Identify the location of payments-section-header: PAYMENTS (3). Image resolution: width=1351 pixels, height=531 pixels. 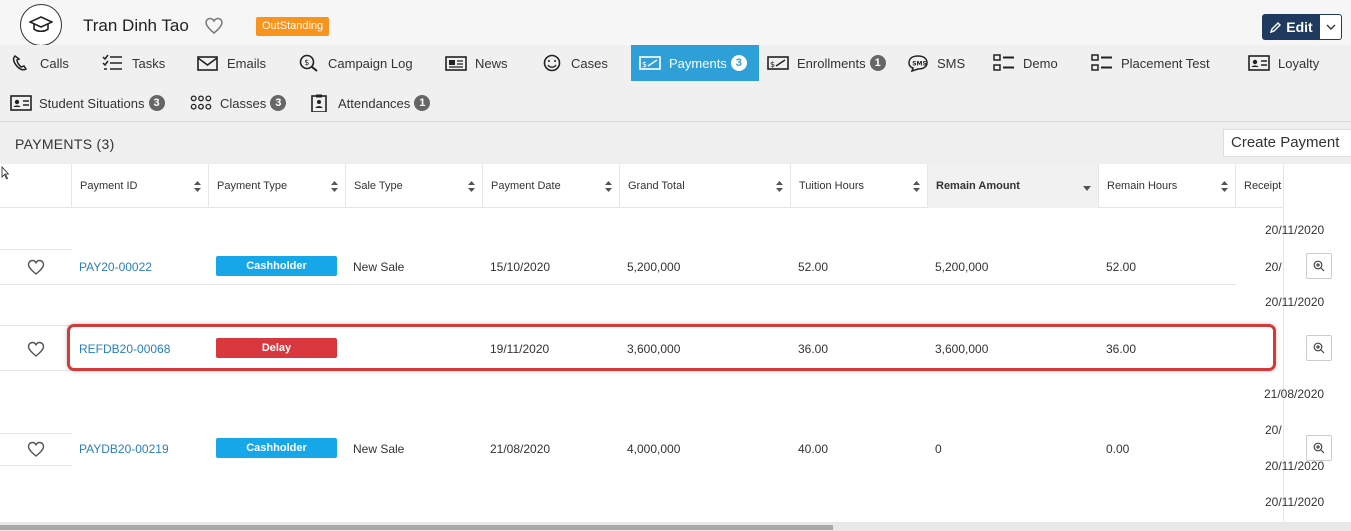
(675, 143).